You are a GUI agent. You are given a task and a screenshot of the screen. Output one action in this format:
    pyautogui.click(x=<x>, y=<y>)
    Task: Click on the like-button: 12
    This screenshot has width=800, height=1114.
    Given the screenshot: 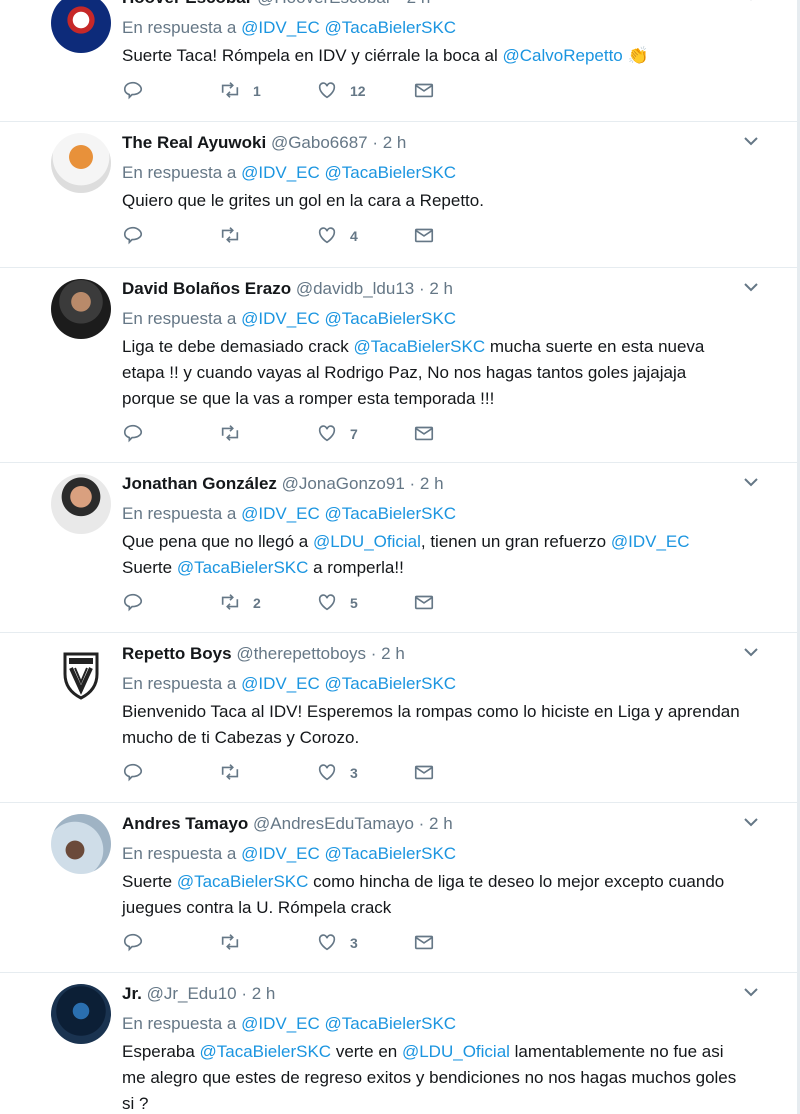 What is the action you would take?
    pyautogui.click(x=364, y=91)
    